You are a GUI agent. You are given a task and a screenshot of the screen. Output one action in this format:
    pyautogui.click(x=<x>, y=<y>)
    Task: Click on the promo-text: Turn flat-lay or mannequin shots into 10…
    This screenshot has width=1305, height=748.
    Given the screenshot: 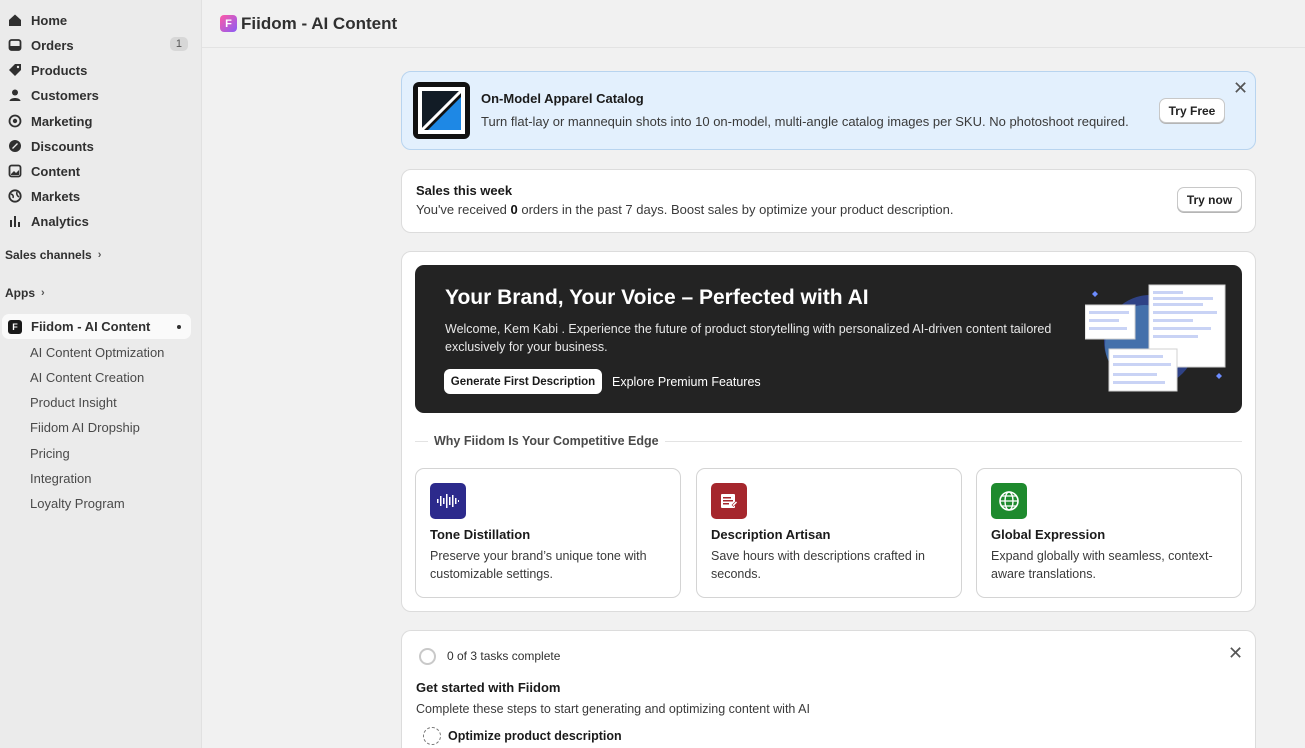 What is the action you would take?
    pyautogui.click(x=805, y=121)
    